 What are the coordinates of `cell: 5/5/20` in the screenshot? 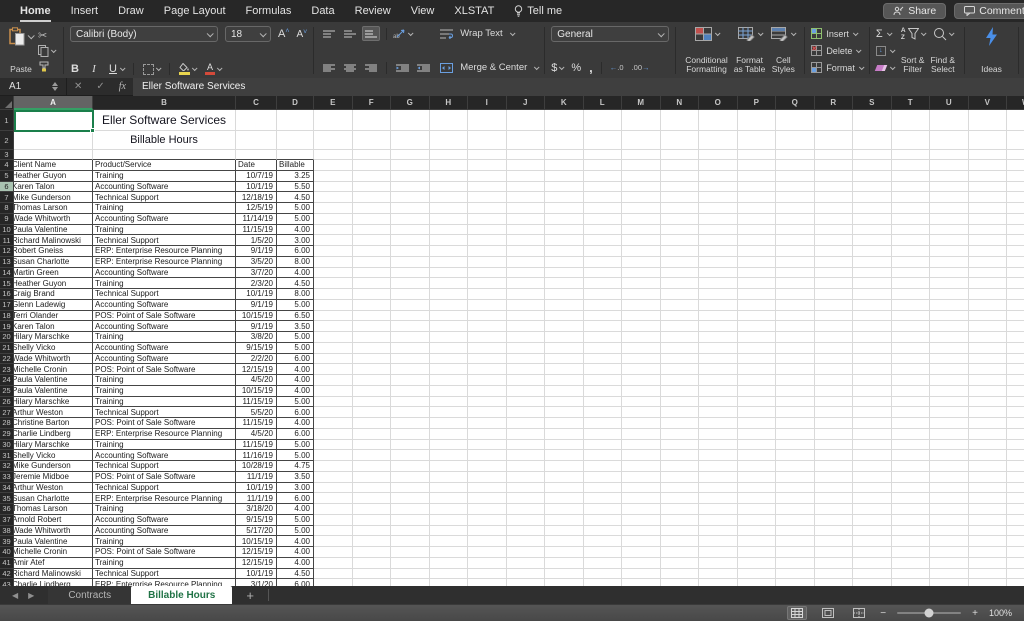 It's located at (256, 412).